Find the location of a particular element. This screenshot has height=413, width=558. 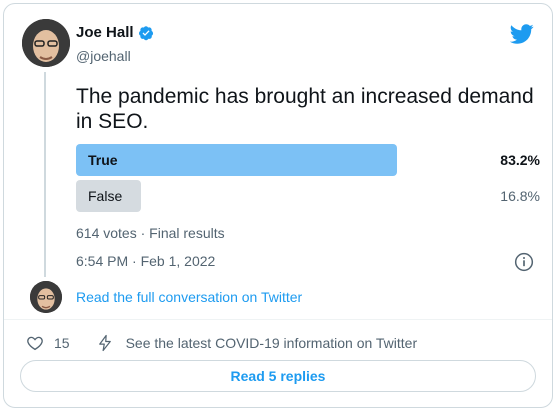

reply-avatar is located at coordinates (46, 297).